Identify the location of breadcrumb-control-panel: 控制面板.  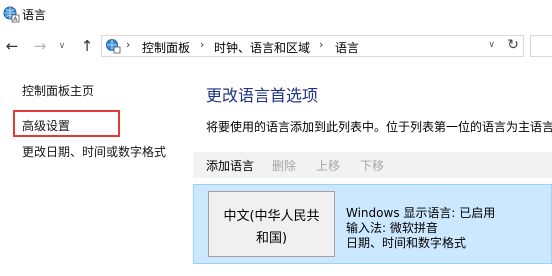
(166, 47).